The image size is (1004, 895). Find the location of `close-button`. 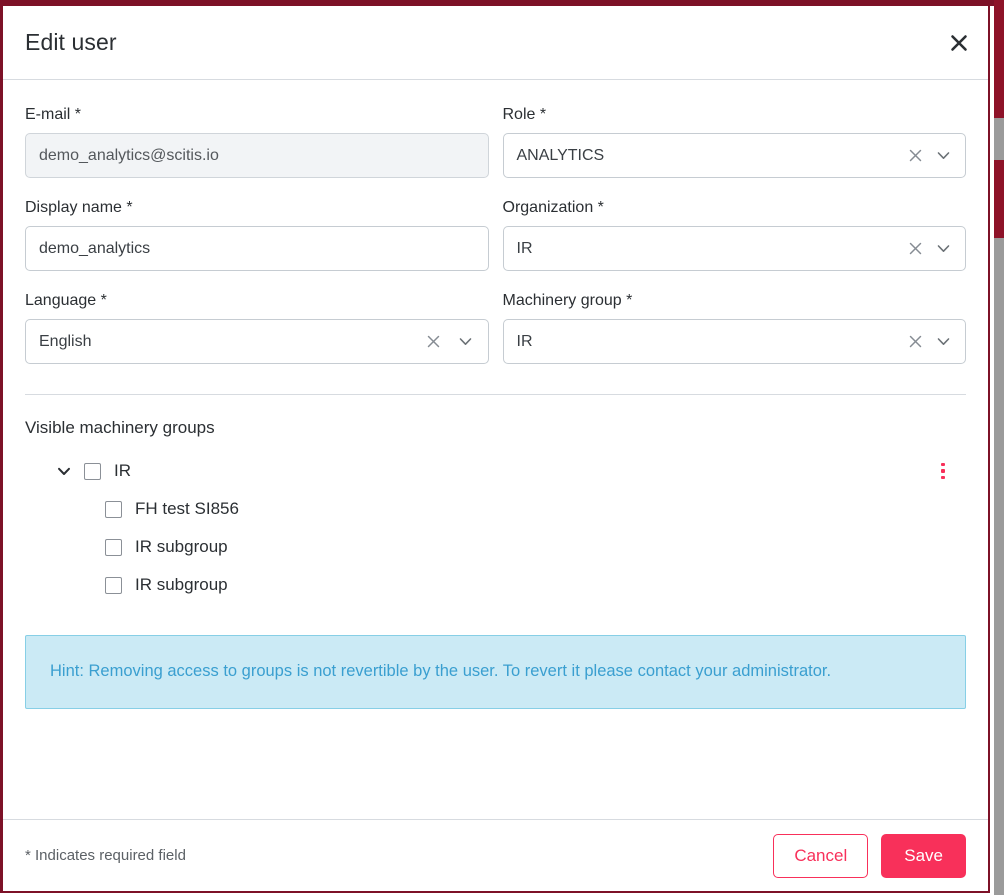

close-button is located at coordinates (959, 43).